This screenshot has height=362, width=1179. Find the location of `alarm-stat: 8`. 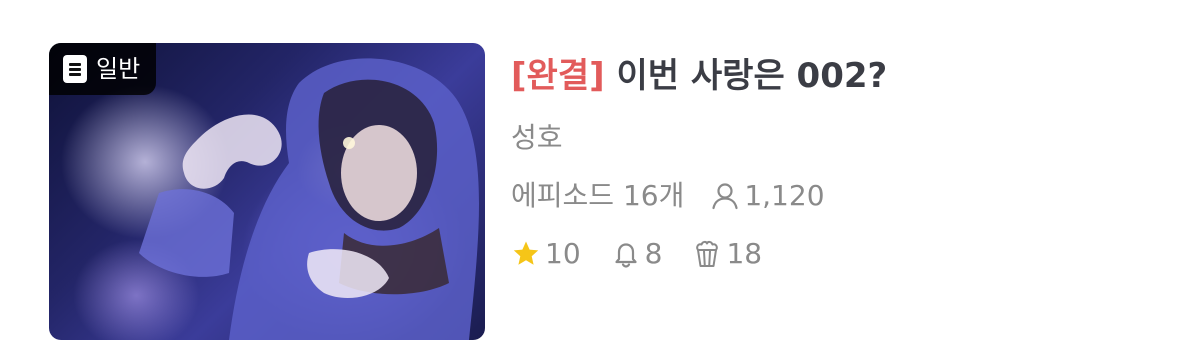

alarm-stat: 8 is located at coordinates (637, 254).